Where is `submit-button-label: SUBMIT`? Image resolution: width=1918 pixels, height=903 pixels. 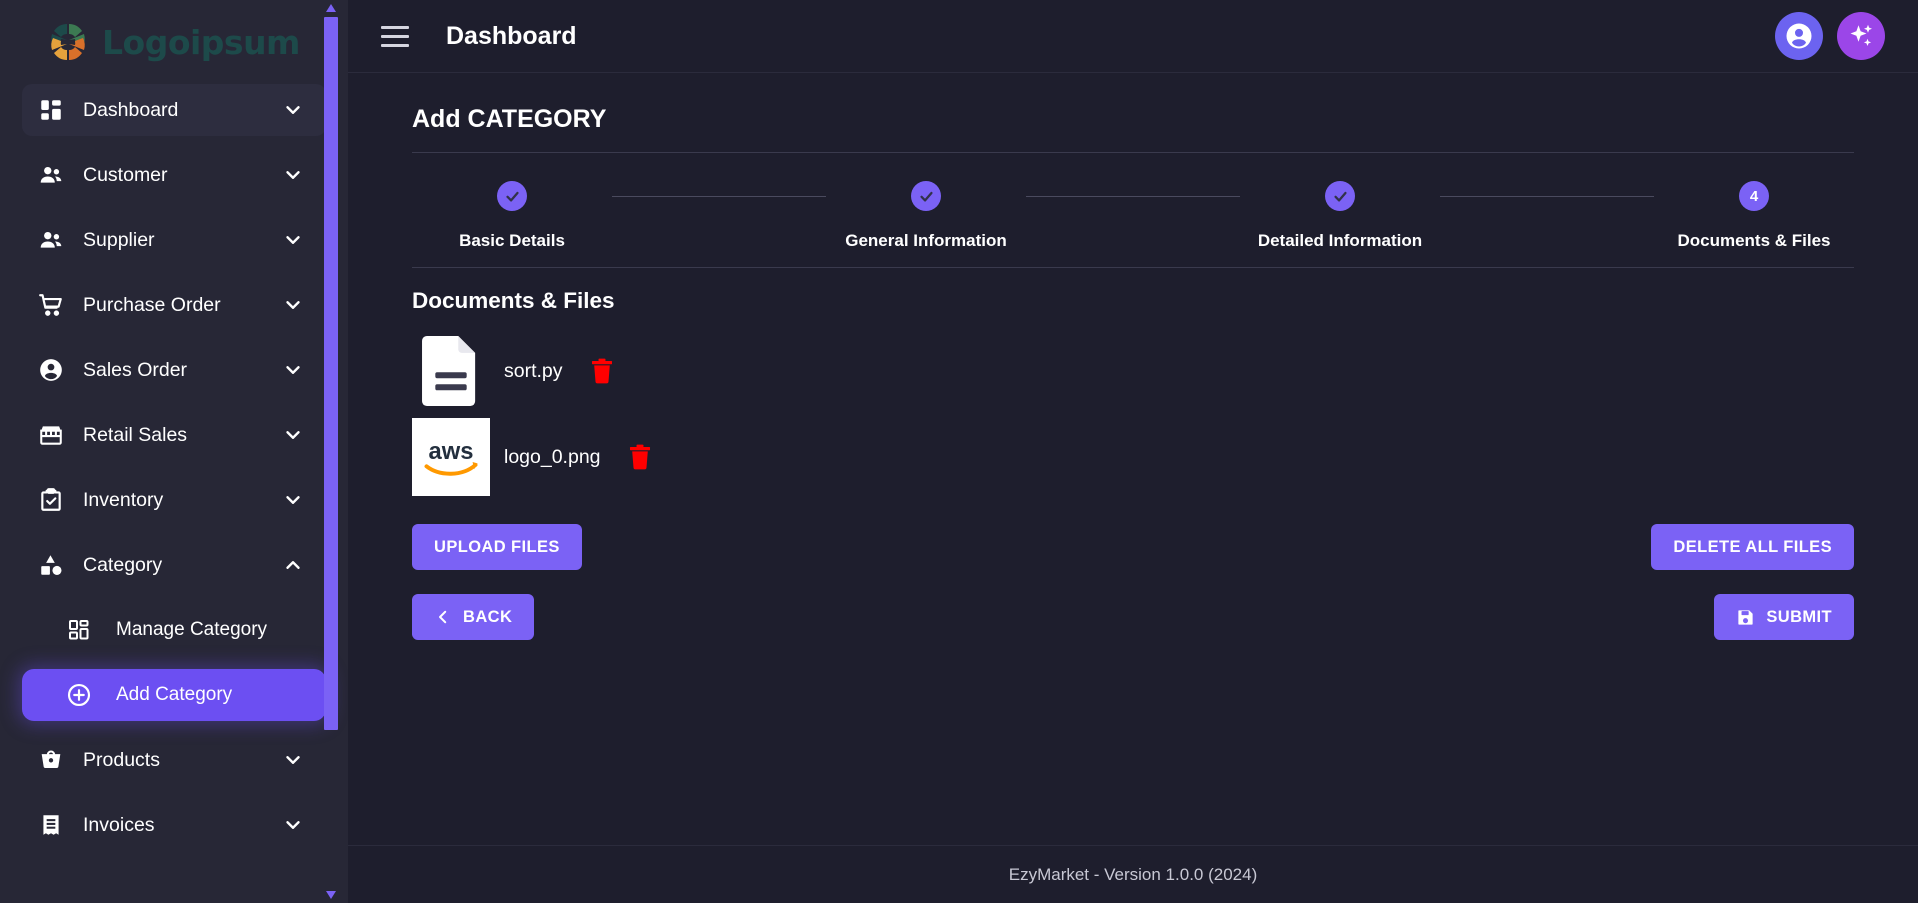
submit-button-label: SUBMIT is located at coordinates (1799, 616).